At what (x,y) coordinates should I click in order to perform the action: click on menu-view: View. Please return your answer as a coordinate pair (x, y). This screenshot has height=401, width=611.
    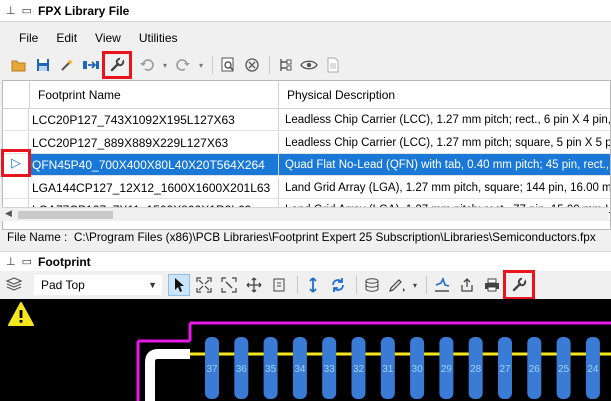
    Looking at the image, I should click on (108, 38).